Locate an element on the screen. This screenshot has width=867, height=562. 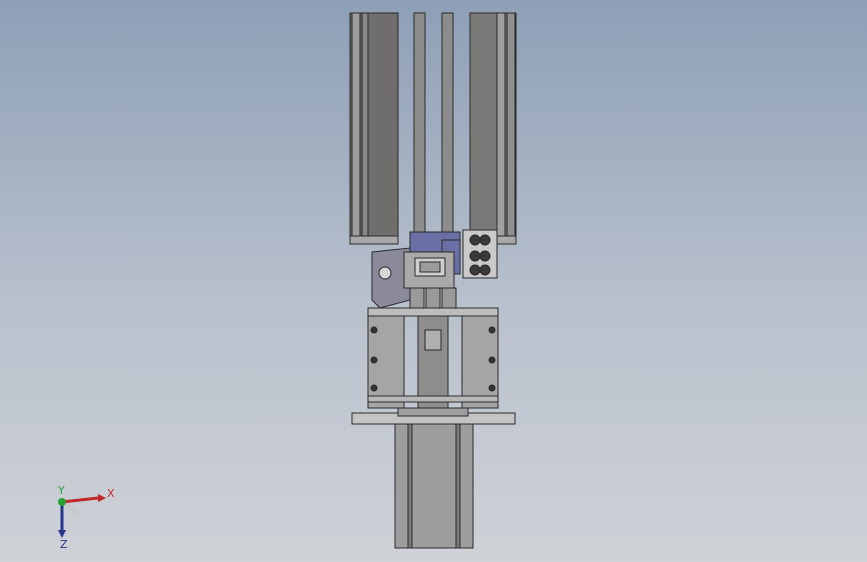
x-axis-arrow is located at coordinates (80, 500).